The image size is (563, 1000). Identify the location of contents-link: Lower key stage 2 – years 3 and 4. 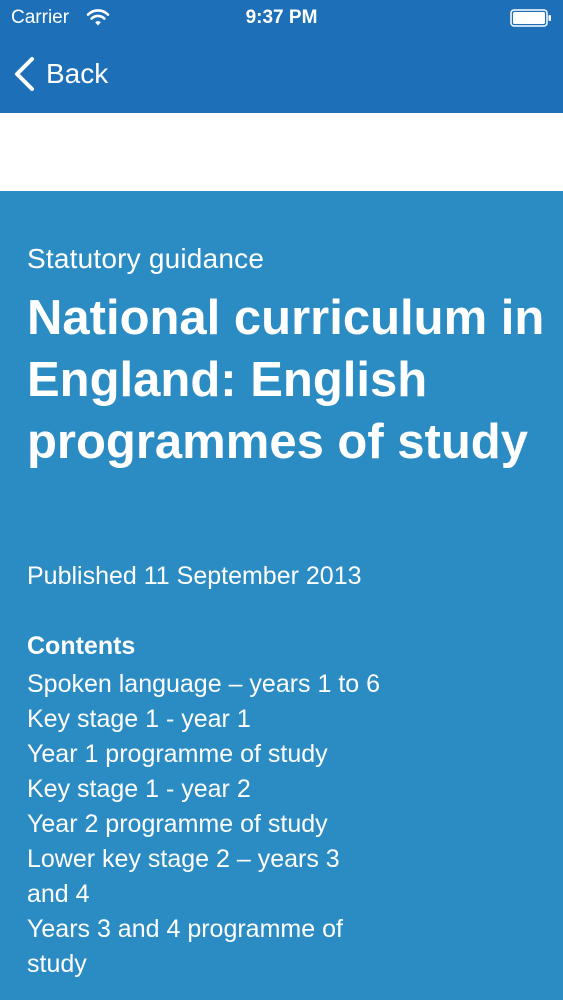
(207, 877).